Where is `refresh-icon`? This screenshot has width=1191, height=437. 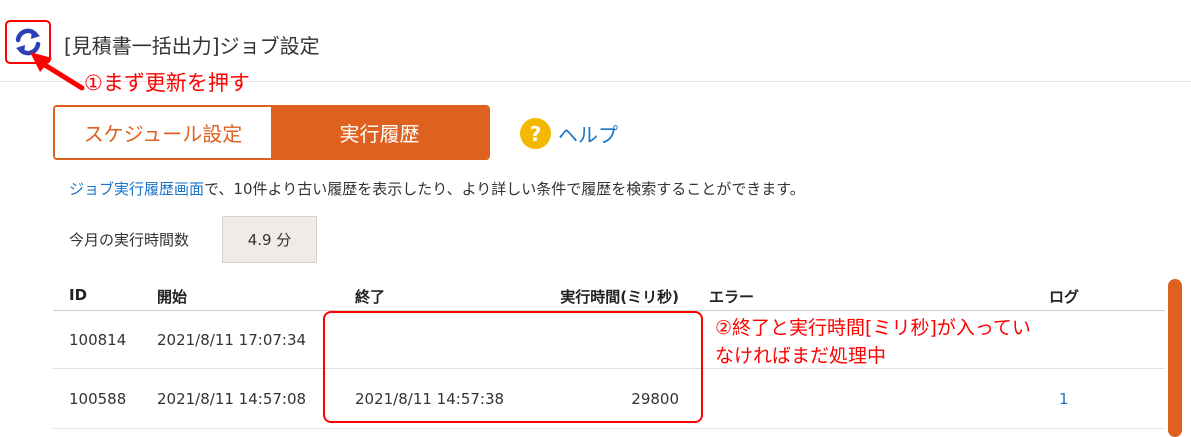 refresh-icon is located at coordinates (28, 42).